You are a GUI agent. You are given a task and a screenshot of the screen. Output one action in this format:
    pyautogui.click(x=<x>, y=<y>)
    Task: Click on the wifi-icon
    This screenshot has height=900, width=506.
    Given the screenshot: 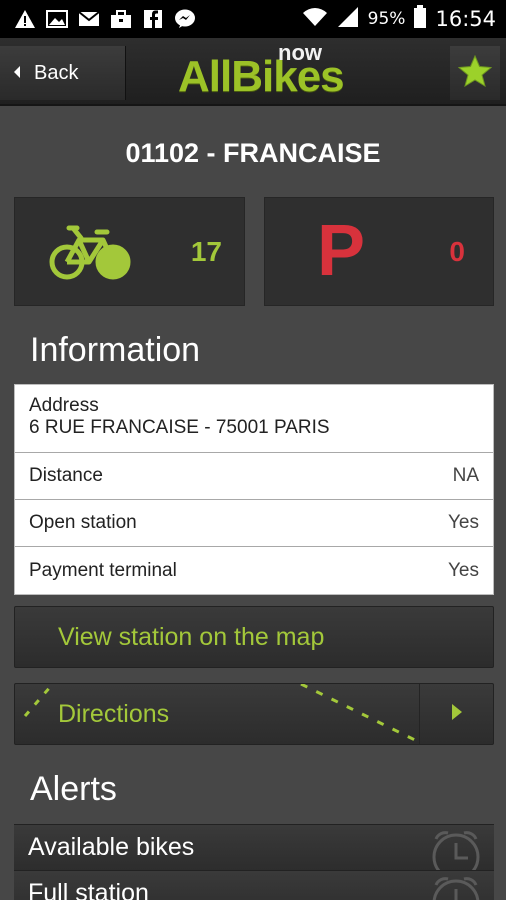 What is the action you would take?
    pyautogui.click(x=315, y=19)
    